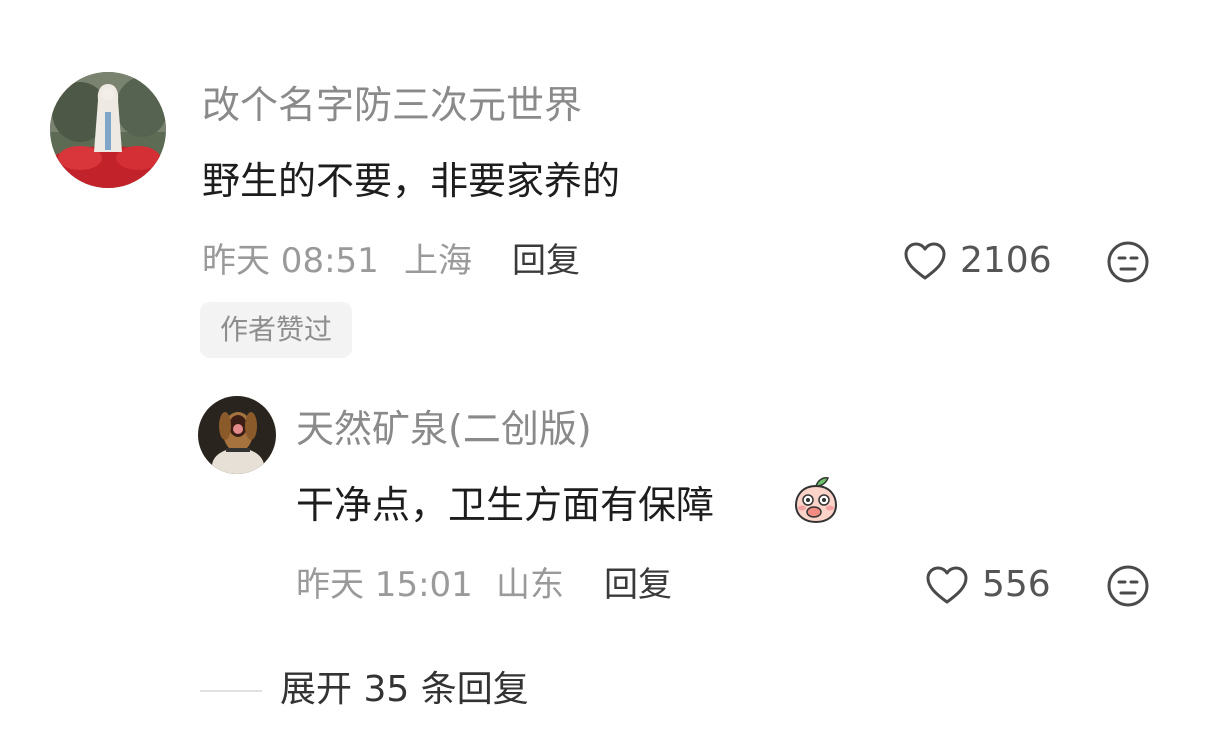 The height and width of the screenshot is (741, 1220). Describe the element at coordinates (411, 181) in the screenshot. I see `comment-text: 野生的不要，非要家养的` at that location.